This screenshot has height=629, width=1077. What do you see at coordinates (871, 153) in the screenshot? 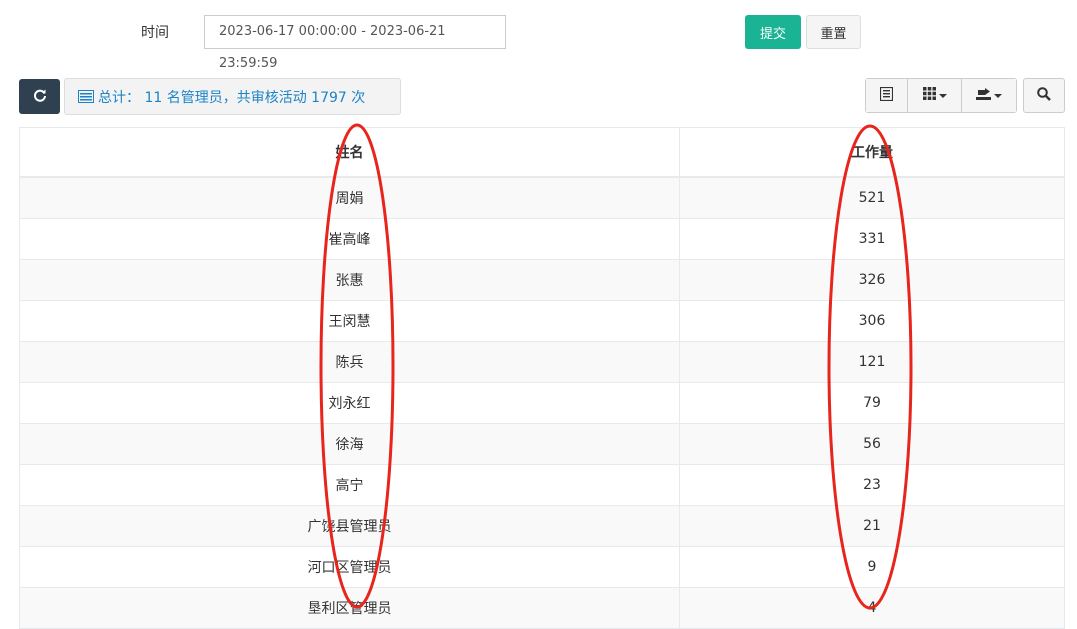
I see `column-header-workload: 工作量` at bounding box center [871, 153].